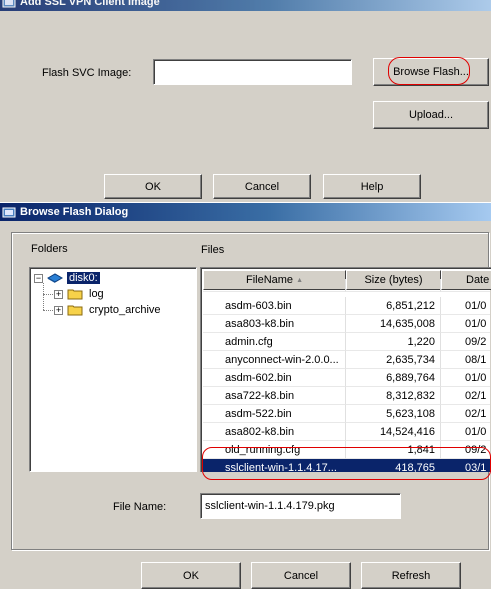 Image resolution: width=491 pixels, height=589 pixels. What do you see at coordinates (125, 310) in the screenshot?
I see `tree-label-crypto-archive: crypto_archive` at bounding box center [125, 310].